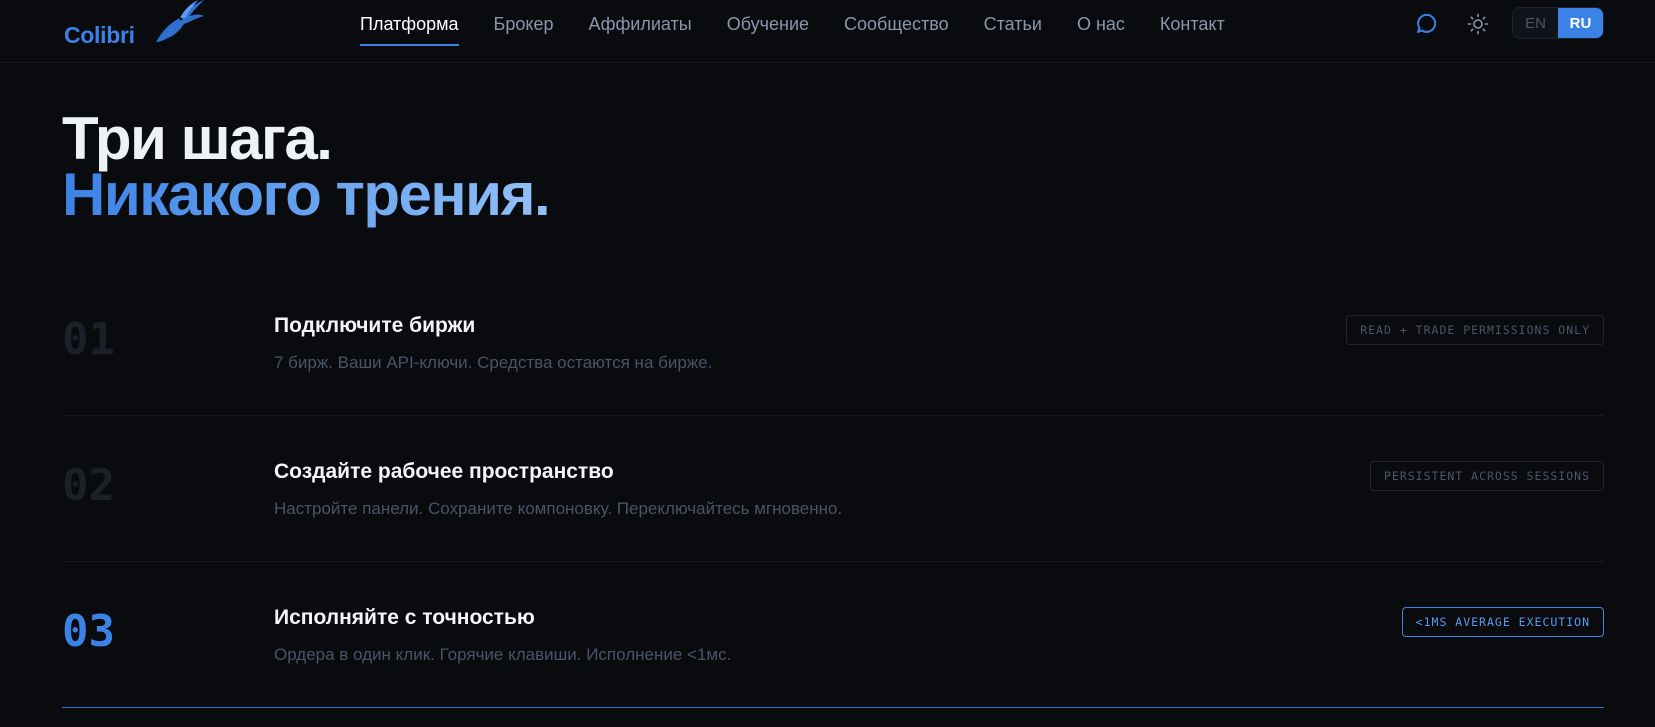 This screenshot has height=727, width=1655. Describe the element at coordinates (404, 617) in the screenshot. I see `step-title: Исполняйте с точностью` at that location.